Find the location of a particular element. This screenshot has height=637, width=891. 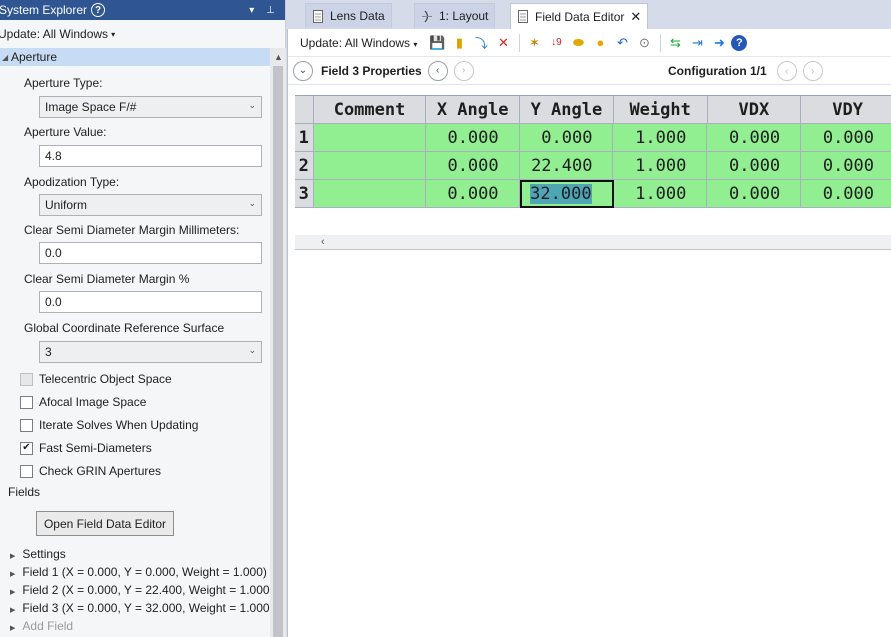

tab-lens-data: Lens Data is located at coordinates (348, 15).